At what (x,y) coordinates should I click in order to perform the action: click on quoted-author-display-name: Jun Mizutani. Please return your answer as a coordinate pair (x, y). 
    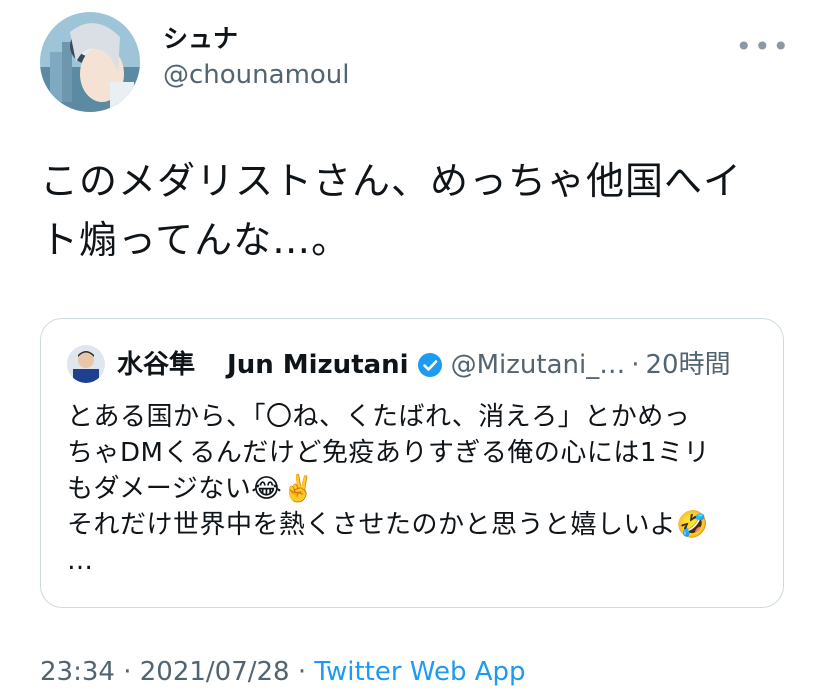
    Looking at the image, I should click on (318, 365).